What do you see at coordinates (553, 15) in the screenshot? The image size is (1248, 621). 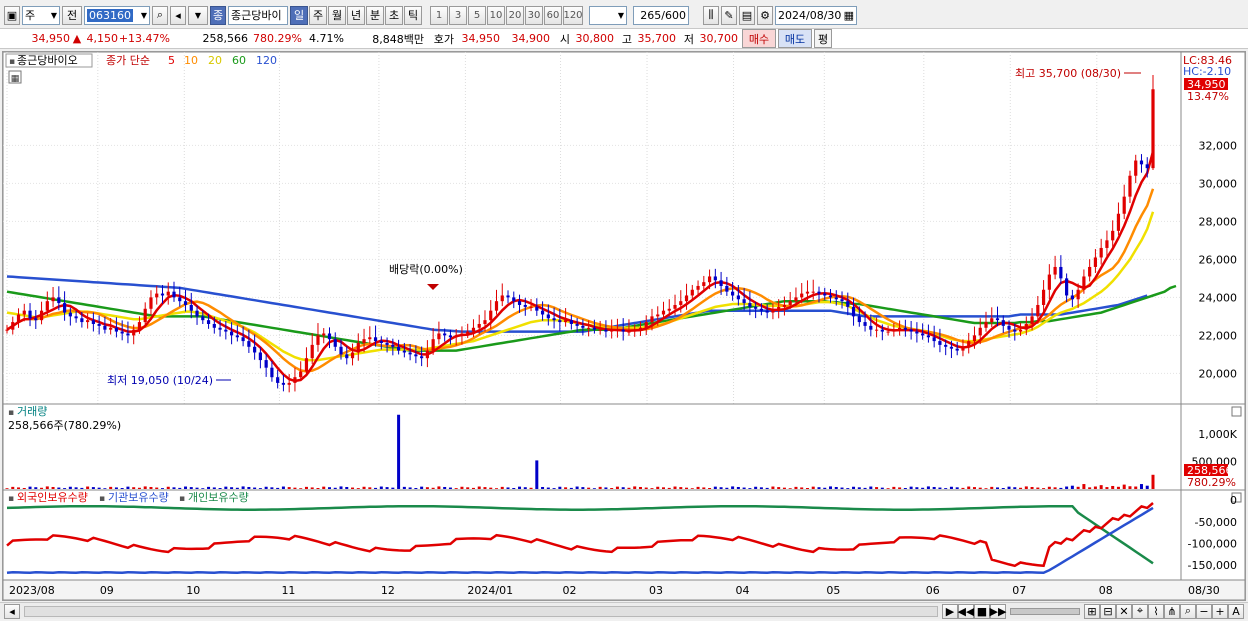 I see `interval-button: 60` at bounding box center [553, 15].